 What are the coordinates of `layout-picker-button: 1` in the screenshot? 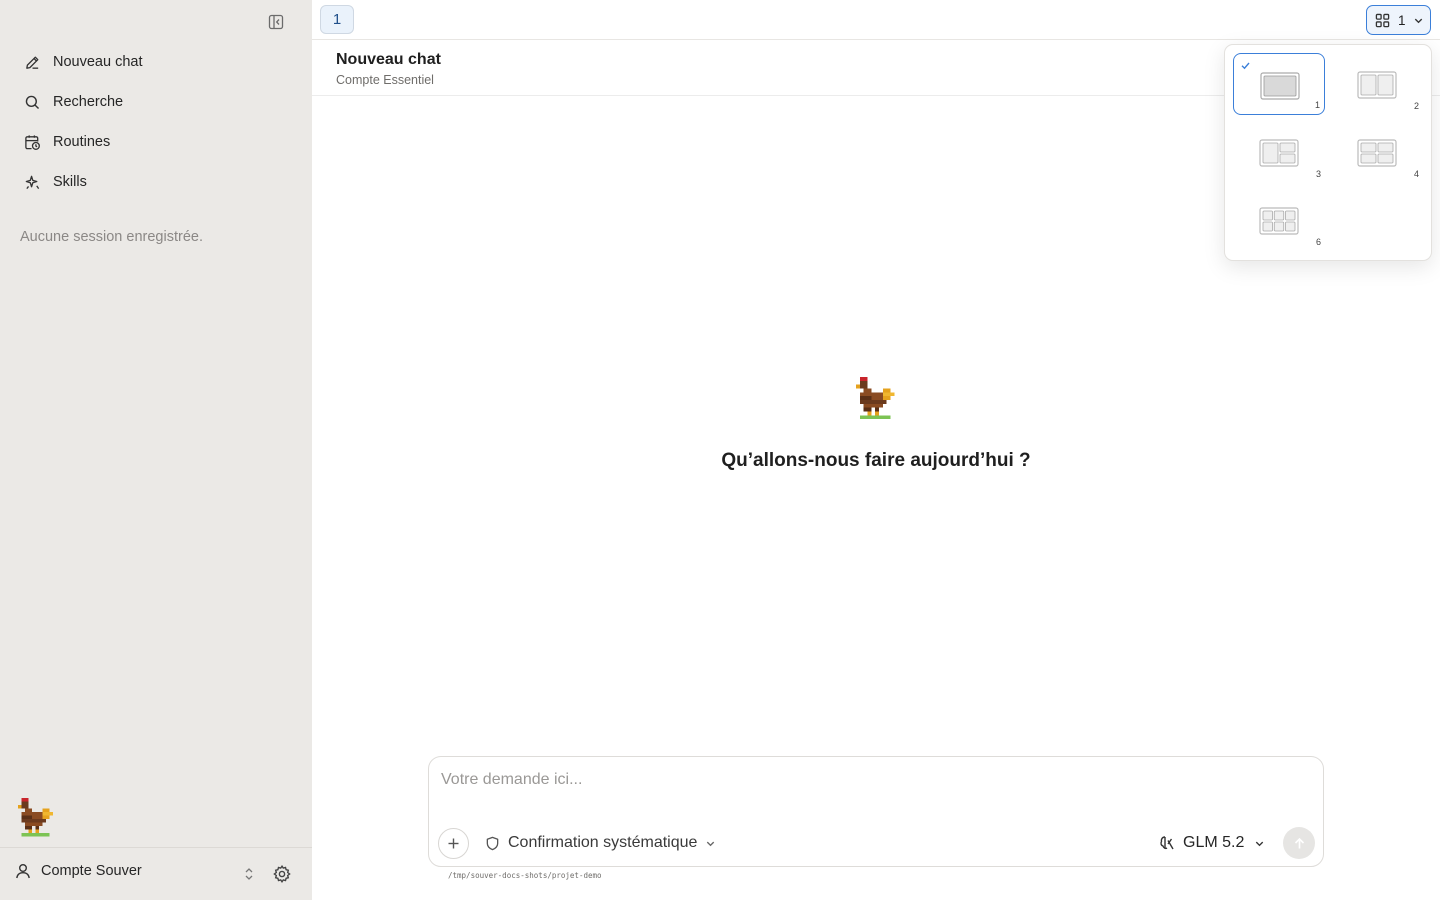 It's located at (1398, 20).